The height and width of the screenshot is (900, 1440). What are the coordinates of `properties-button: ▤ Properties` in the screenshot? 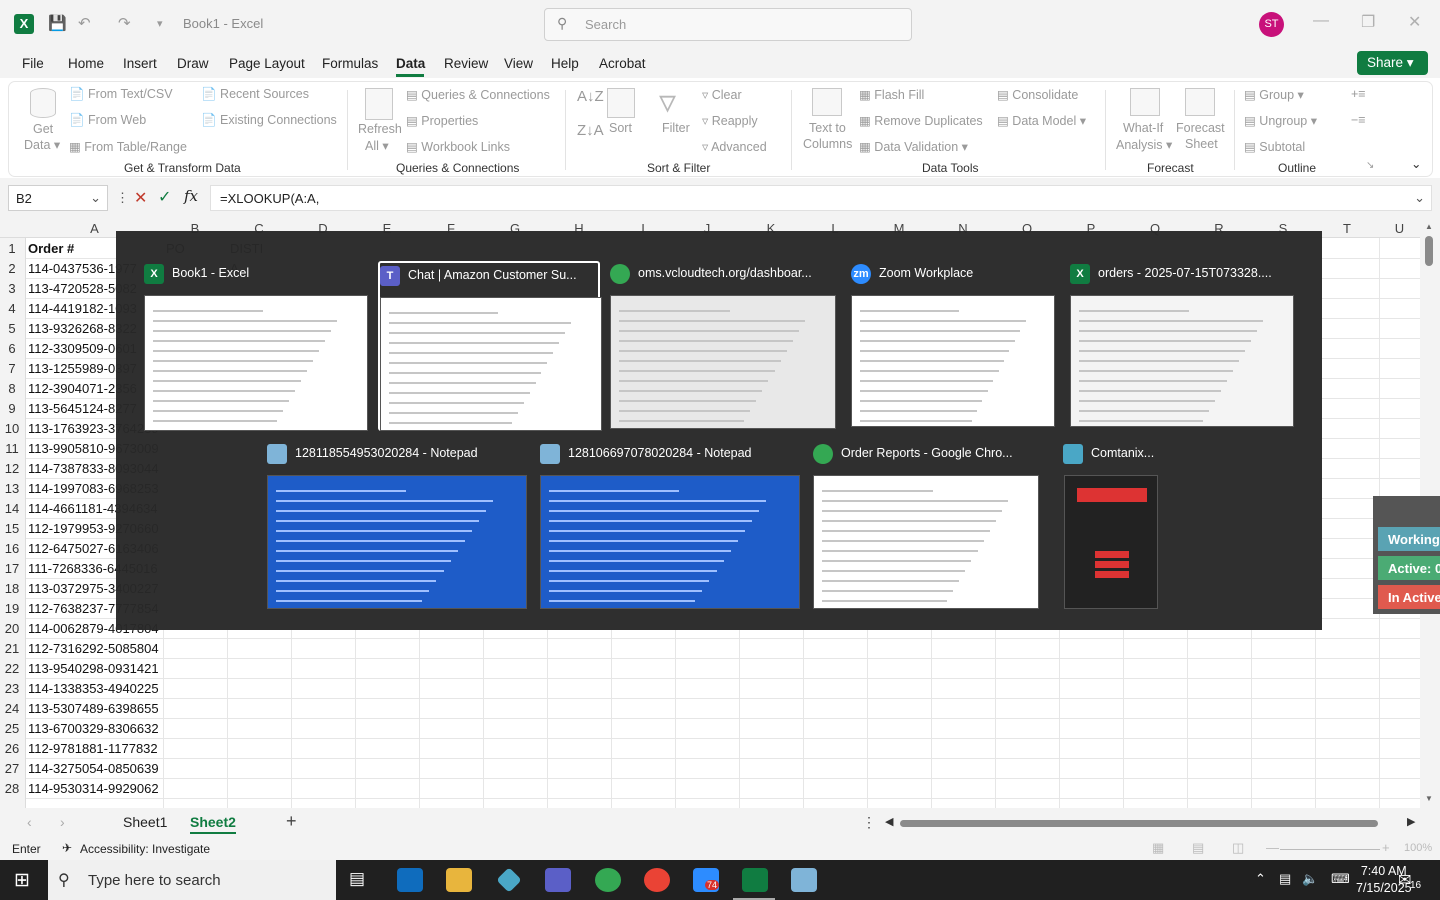 It's located at (442, 120).